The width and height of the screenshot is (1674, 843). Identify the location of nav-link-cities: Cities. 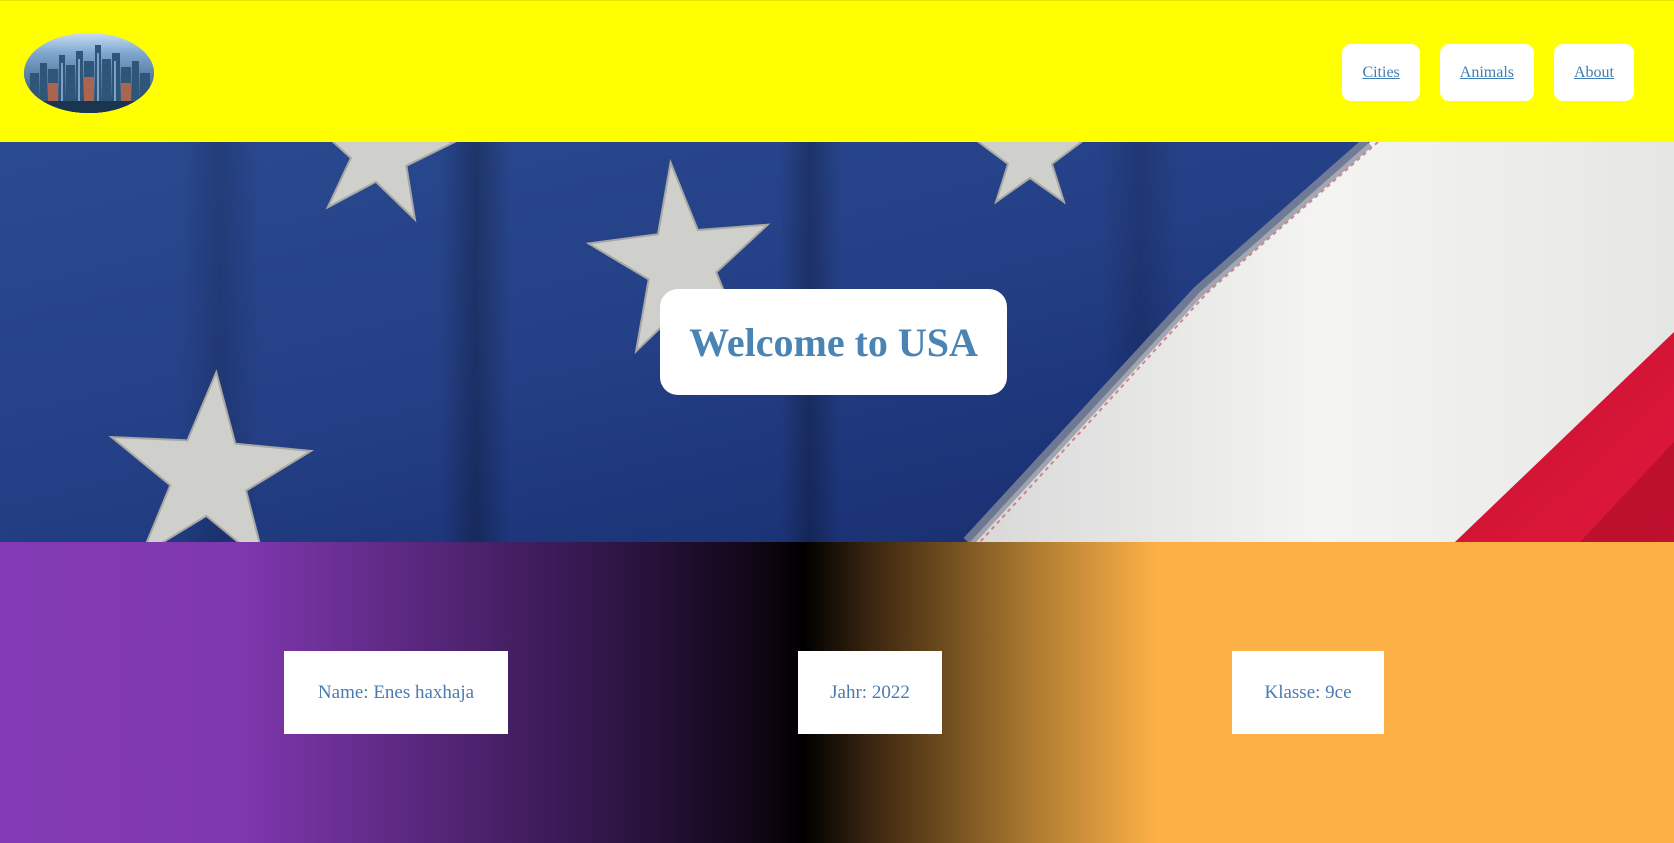
(1381, 72).